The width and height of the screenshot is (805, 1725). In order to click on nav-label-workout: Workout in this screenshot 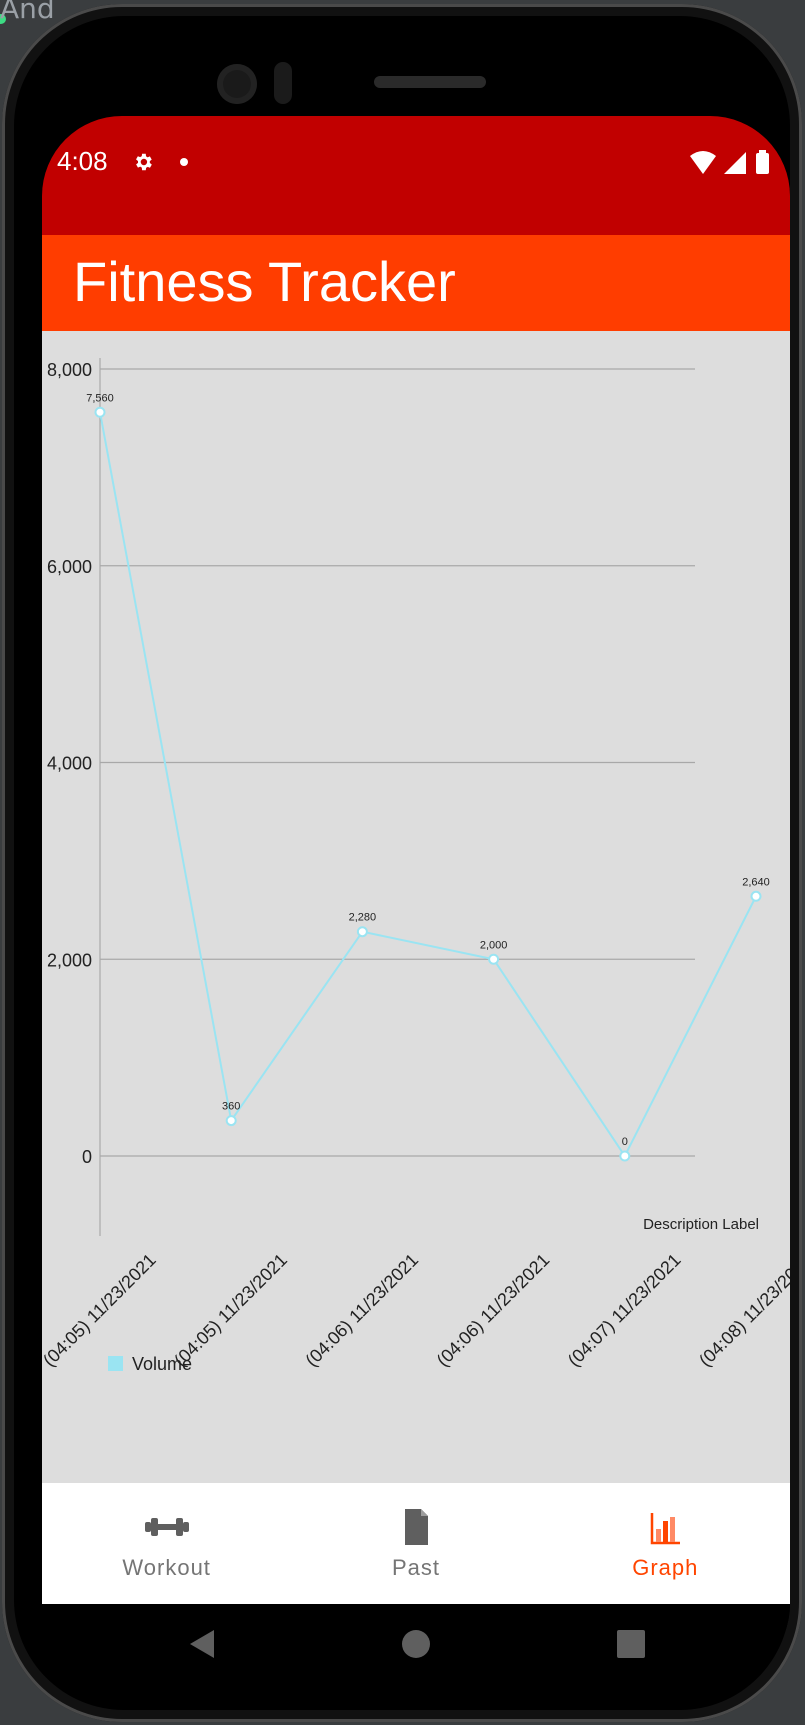, I will do `click(166, 1567)`.